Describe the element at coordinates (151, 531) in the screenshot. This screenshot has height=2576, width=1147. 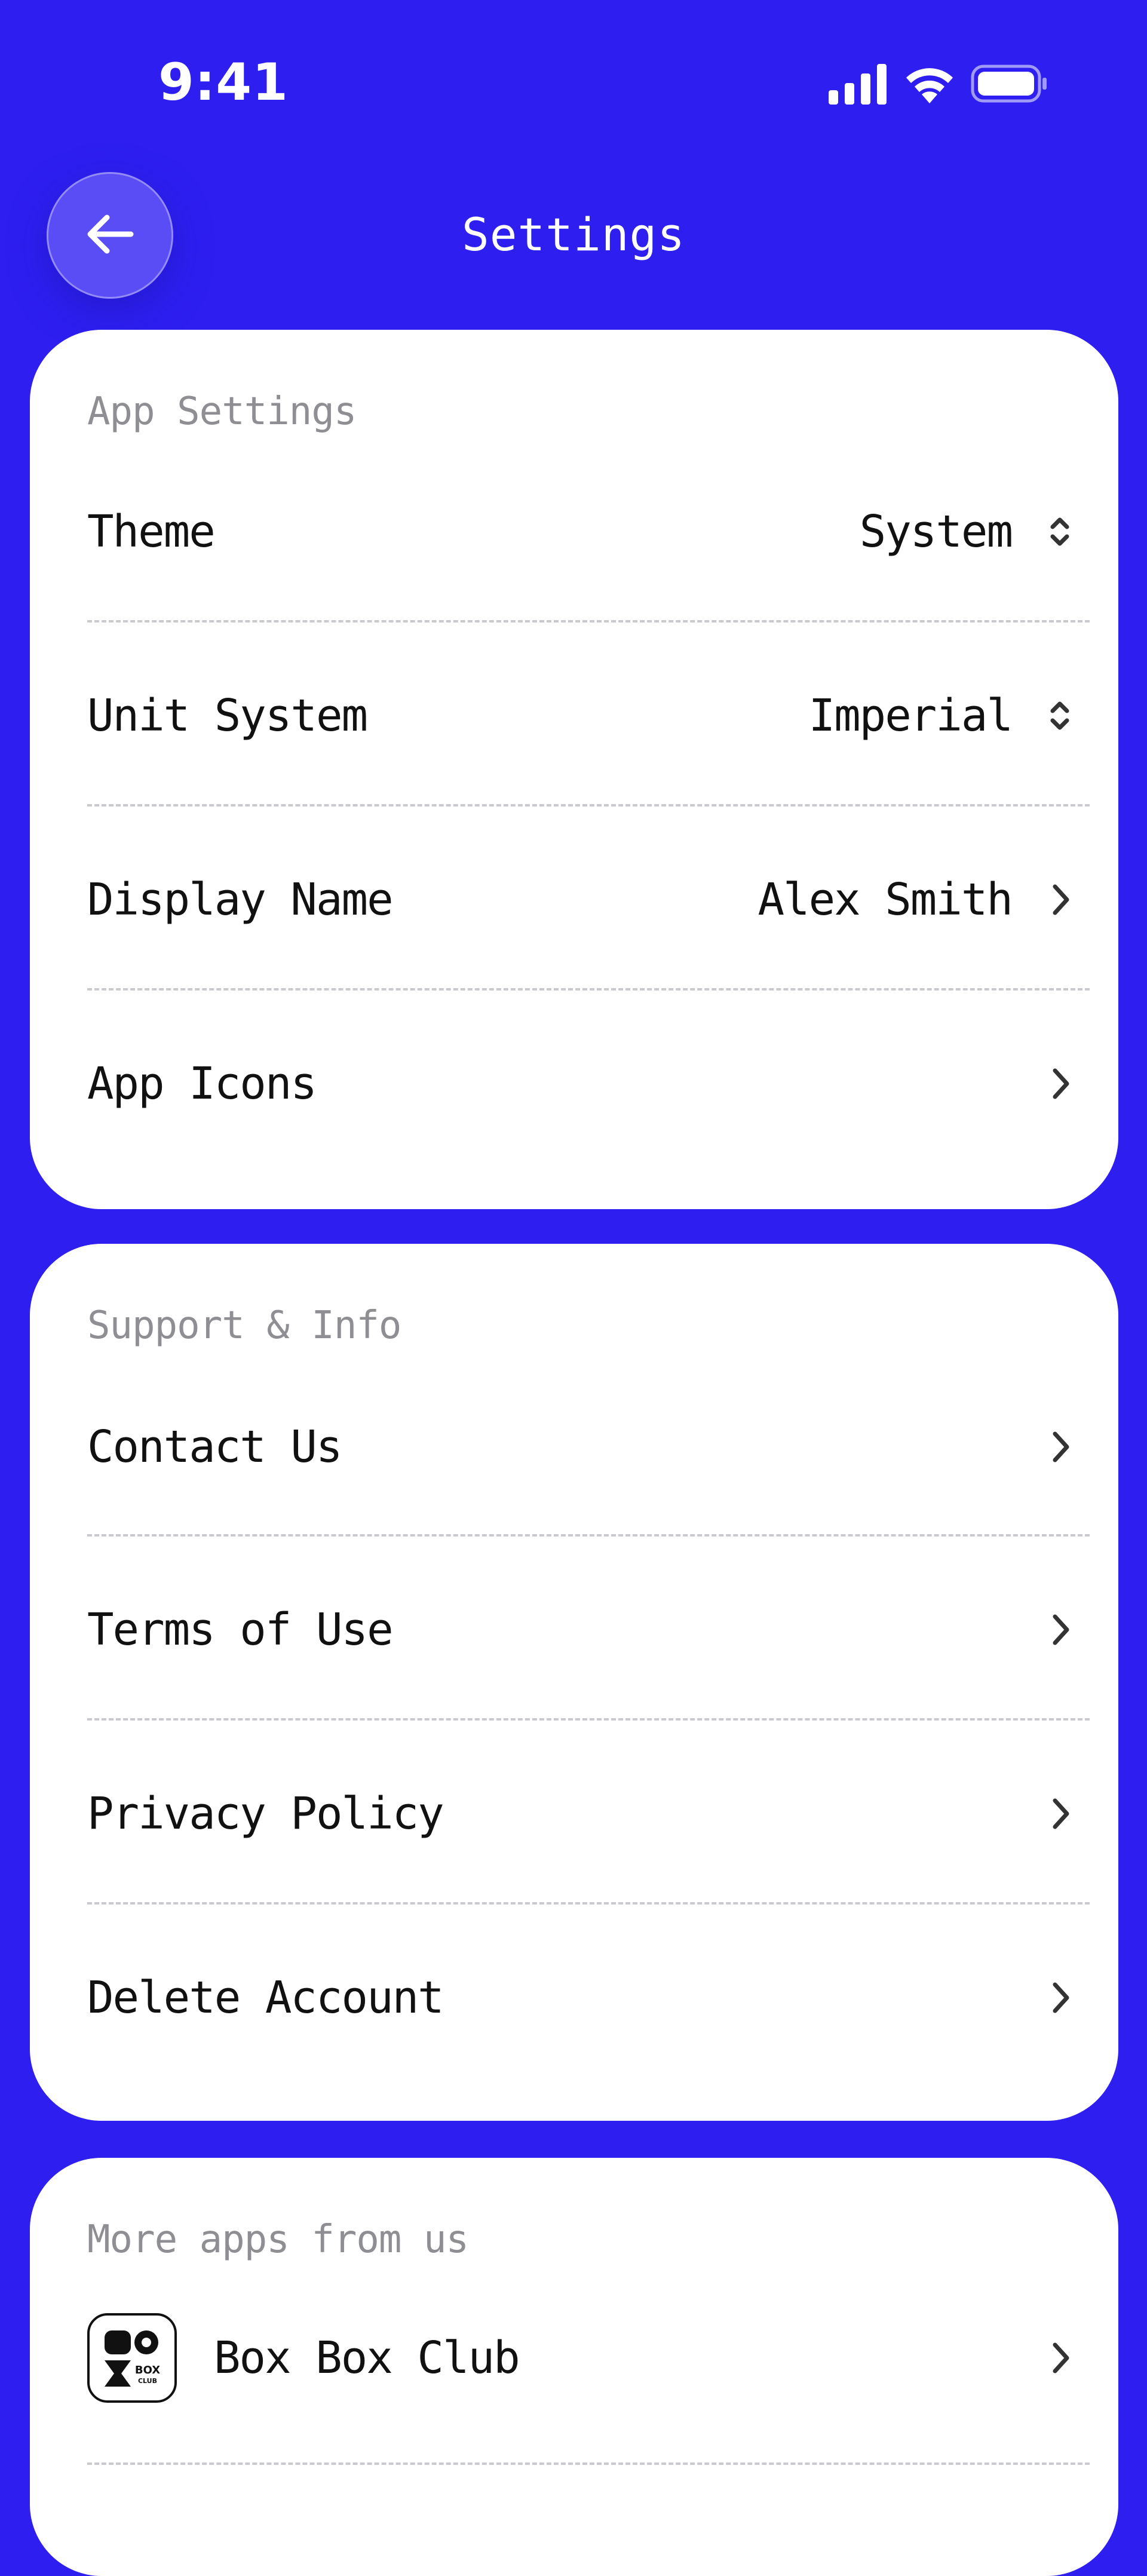
I see `theme-label: Theme` at that location.